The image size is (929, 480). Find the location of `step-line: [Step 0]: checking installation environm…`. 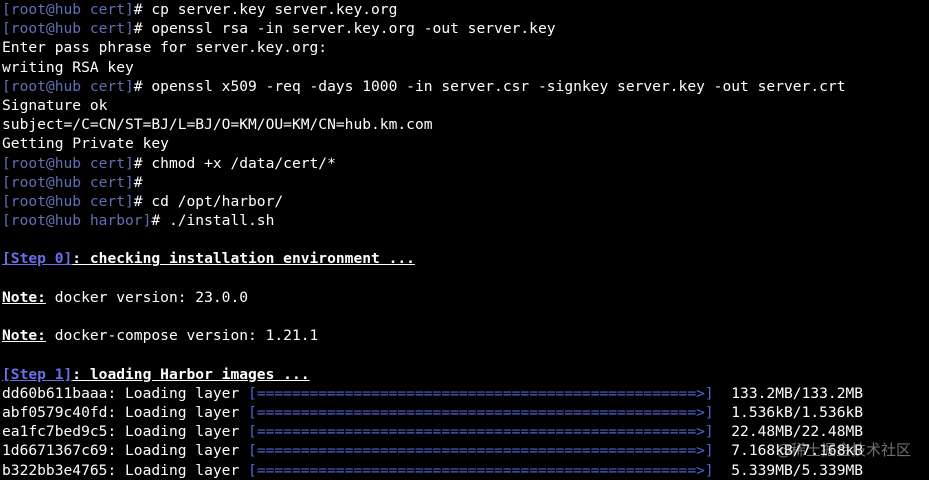

step-line: [Step 0]: checking installation environm… is located at coordinates (464, 258).